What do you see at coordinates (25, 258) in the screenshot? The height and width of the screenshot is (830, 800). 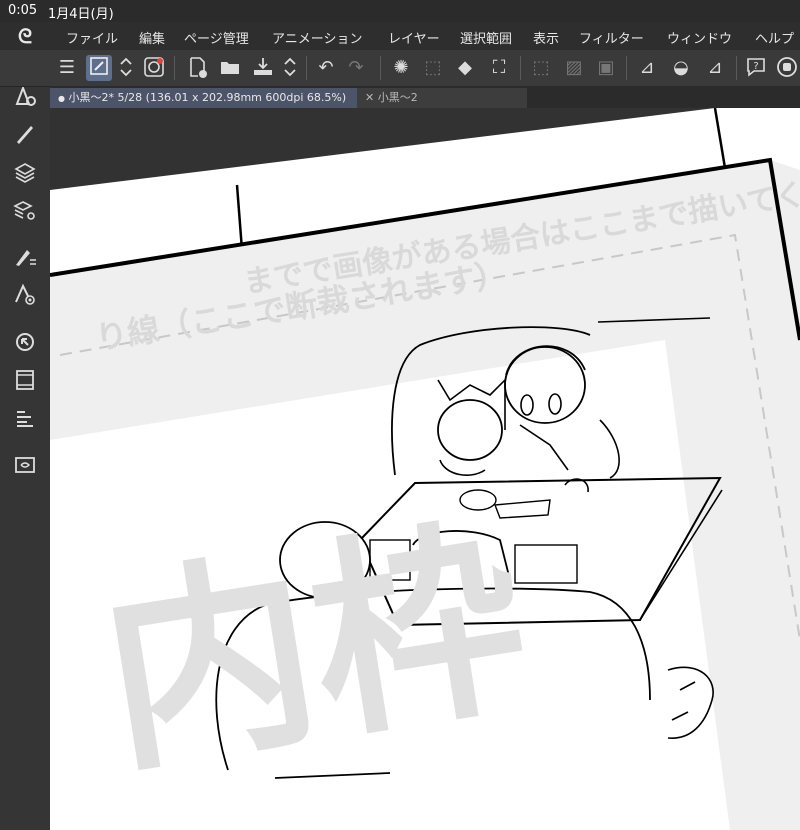 I see `sub-tool-icon` at bounding box center [25, 258].